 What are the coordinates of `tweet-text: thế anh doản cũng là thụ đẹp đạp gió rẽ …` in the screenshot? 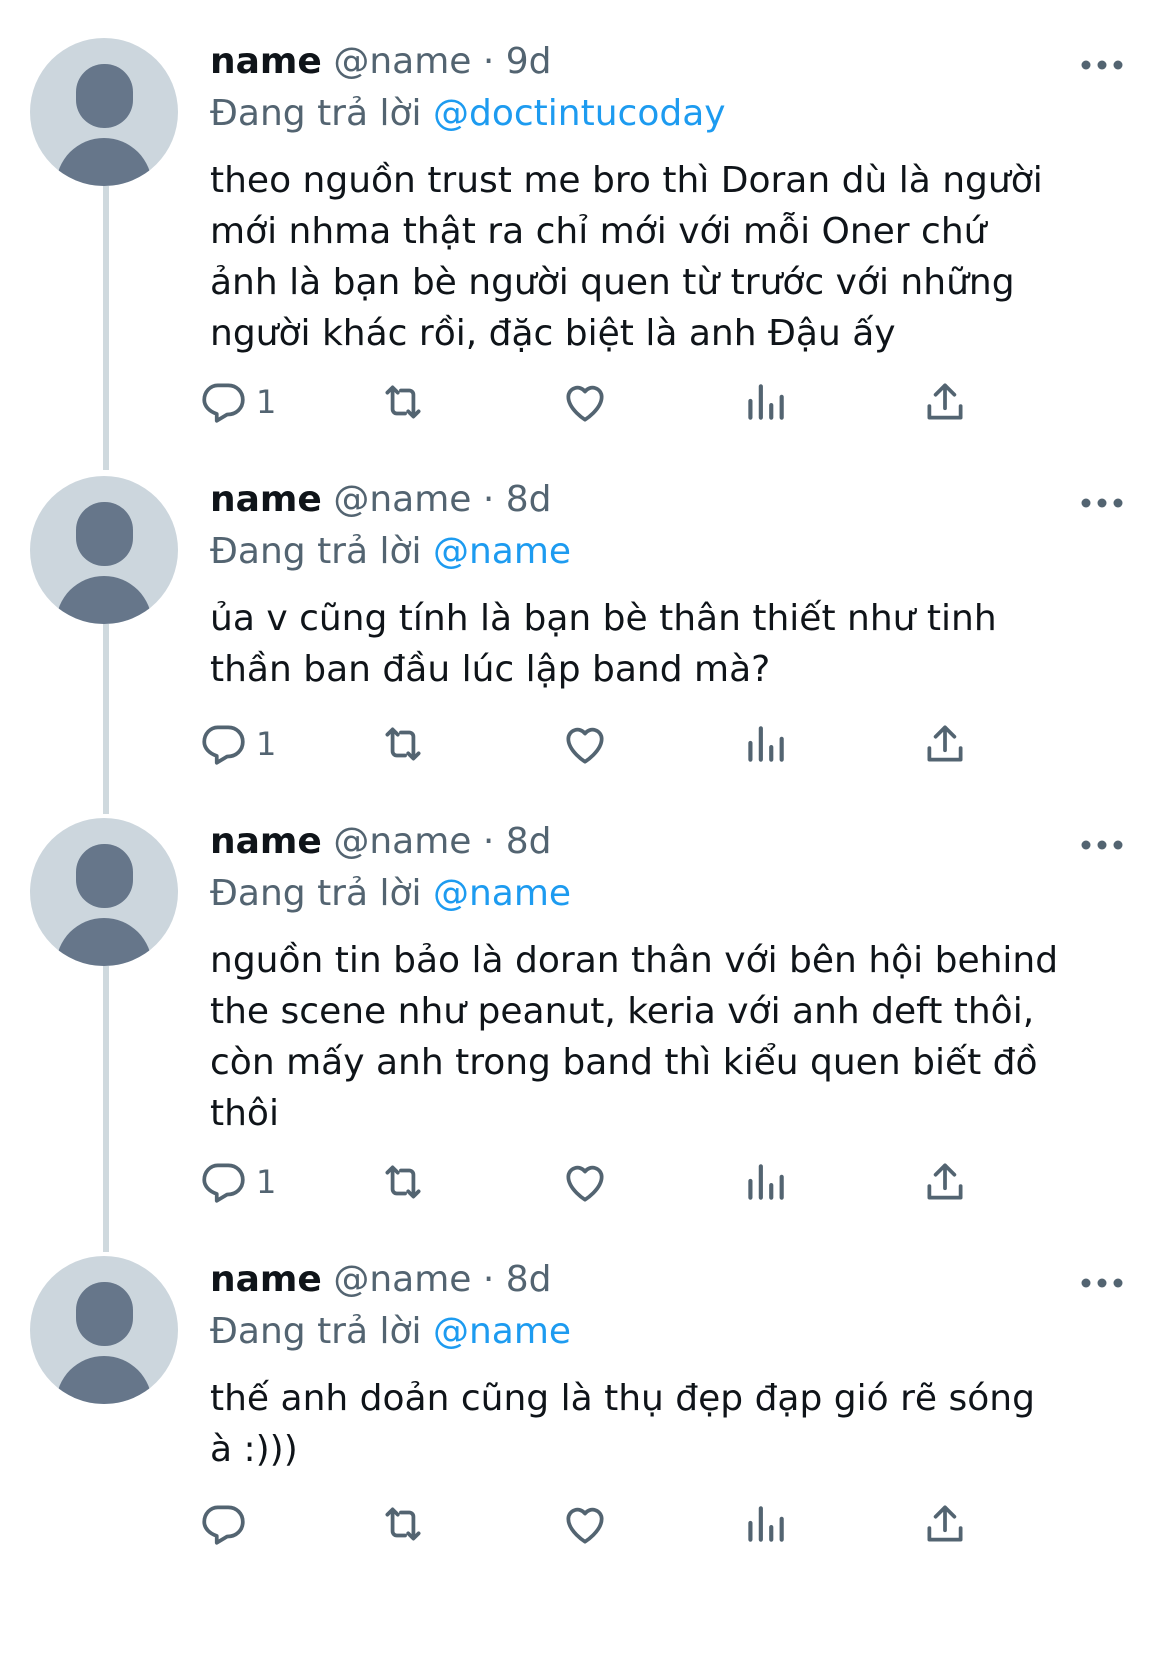 It's located at (622, 1424).